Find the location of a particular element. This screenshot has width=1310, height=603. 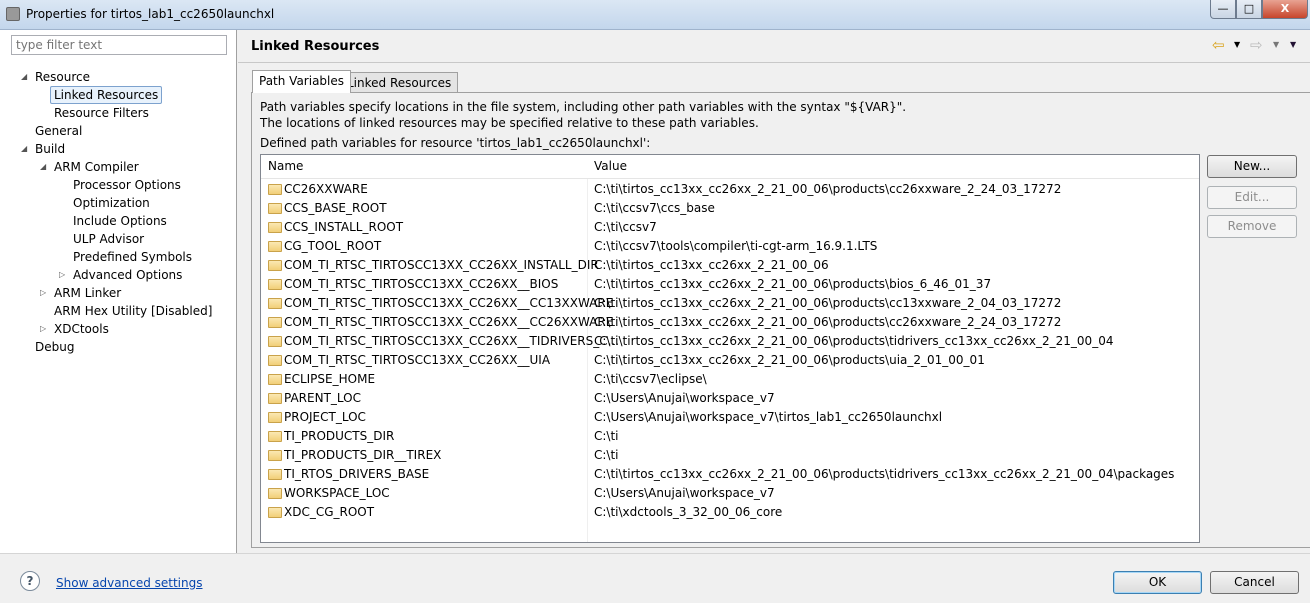

variable-name: TI_RTOS_DRIVERS_BASE is located at coordinates (357, 474).